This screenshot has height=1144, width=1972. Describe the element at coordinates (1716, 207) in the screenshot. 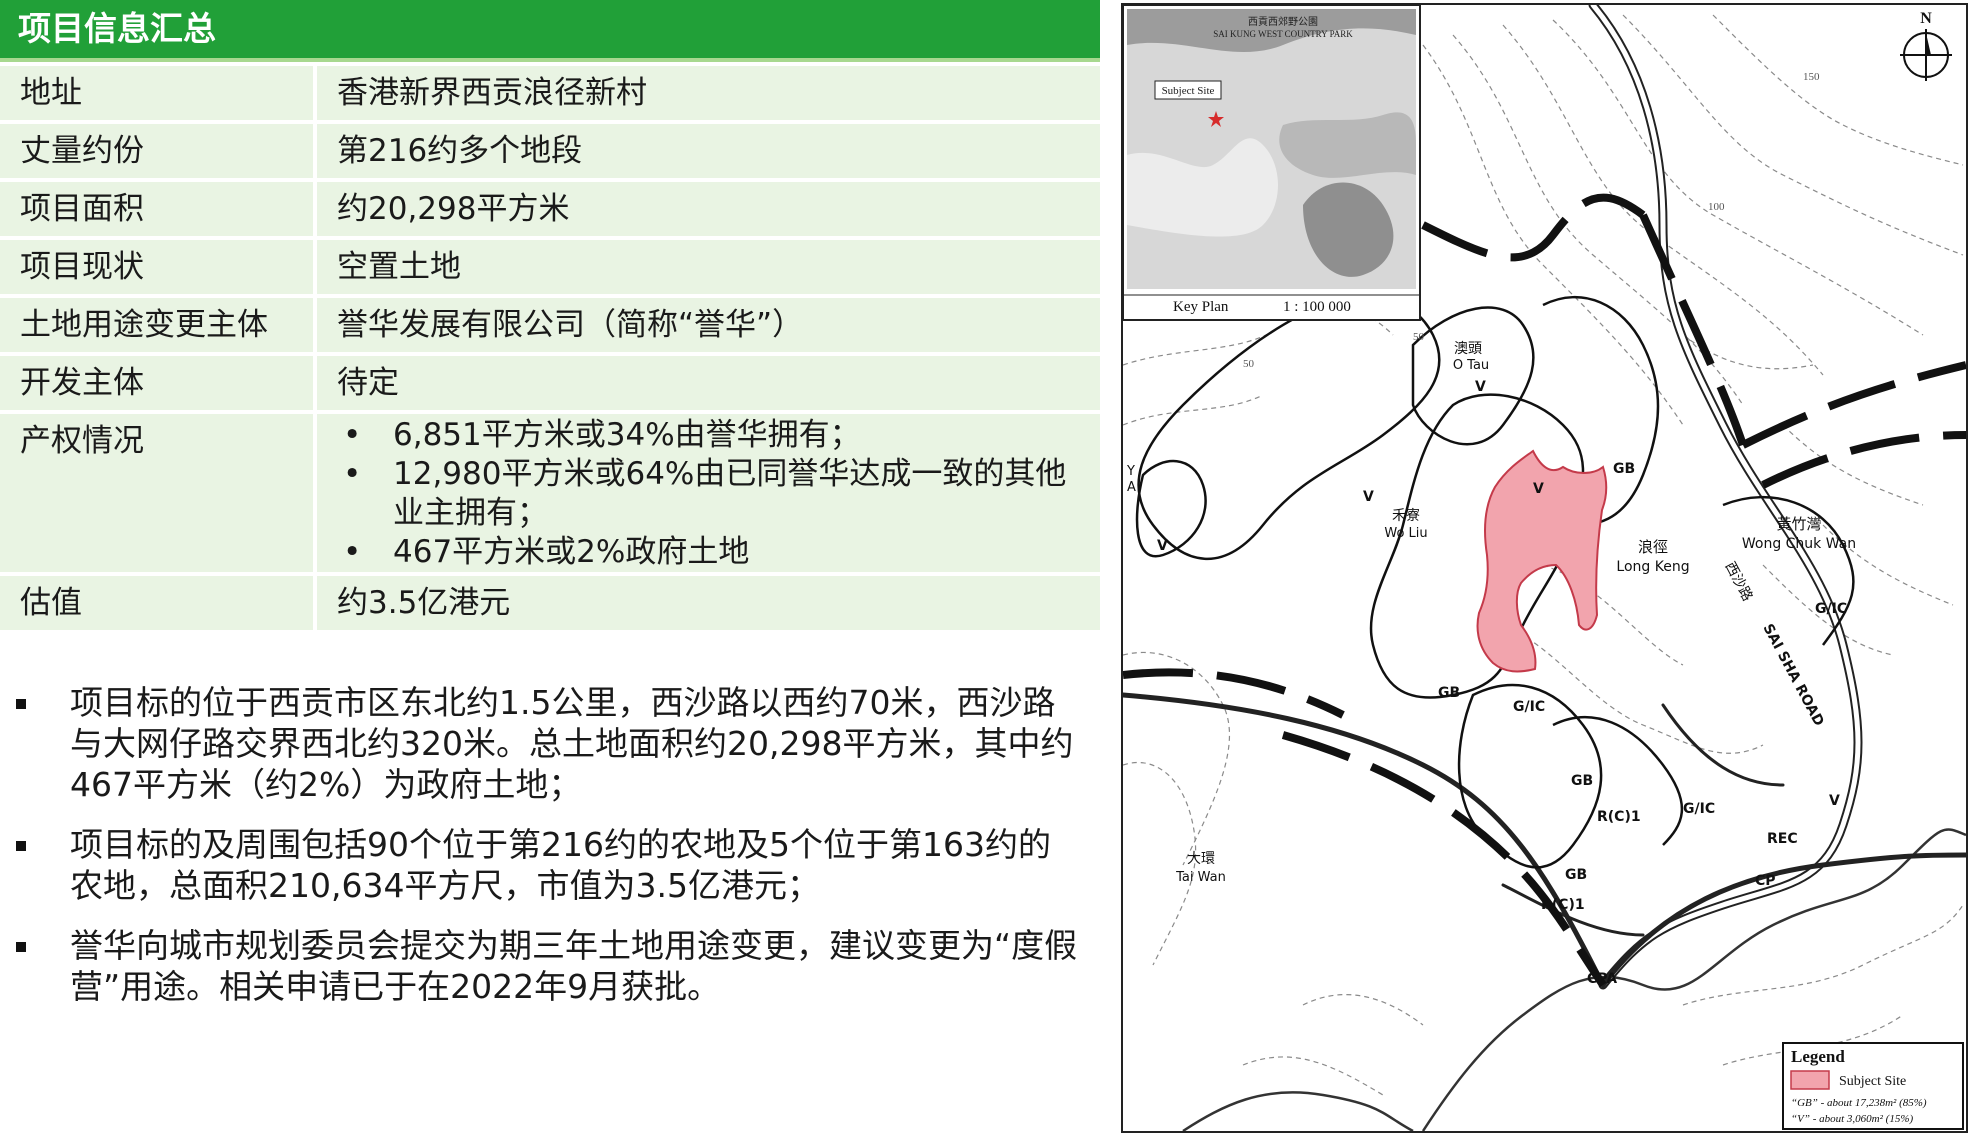

I see `contour-label: 100` at that location.